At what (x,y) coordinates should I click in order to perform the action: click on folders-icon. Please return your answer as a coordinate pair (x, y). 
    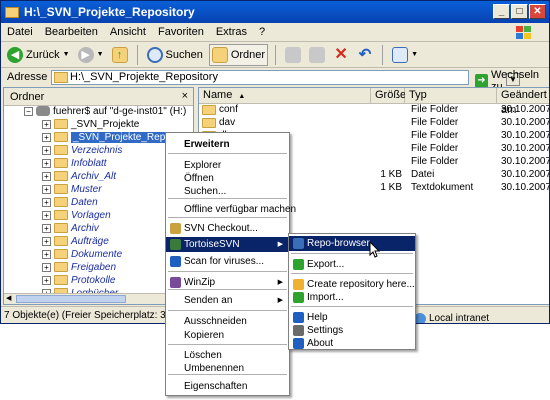
    Looking at the image, I should click on (219, 54).